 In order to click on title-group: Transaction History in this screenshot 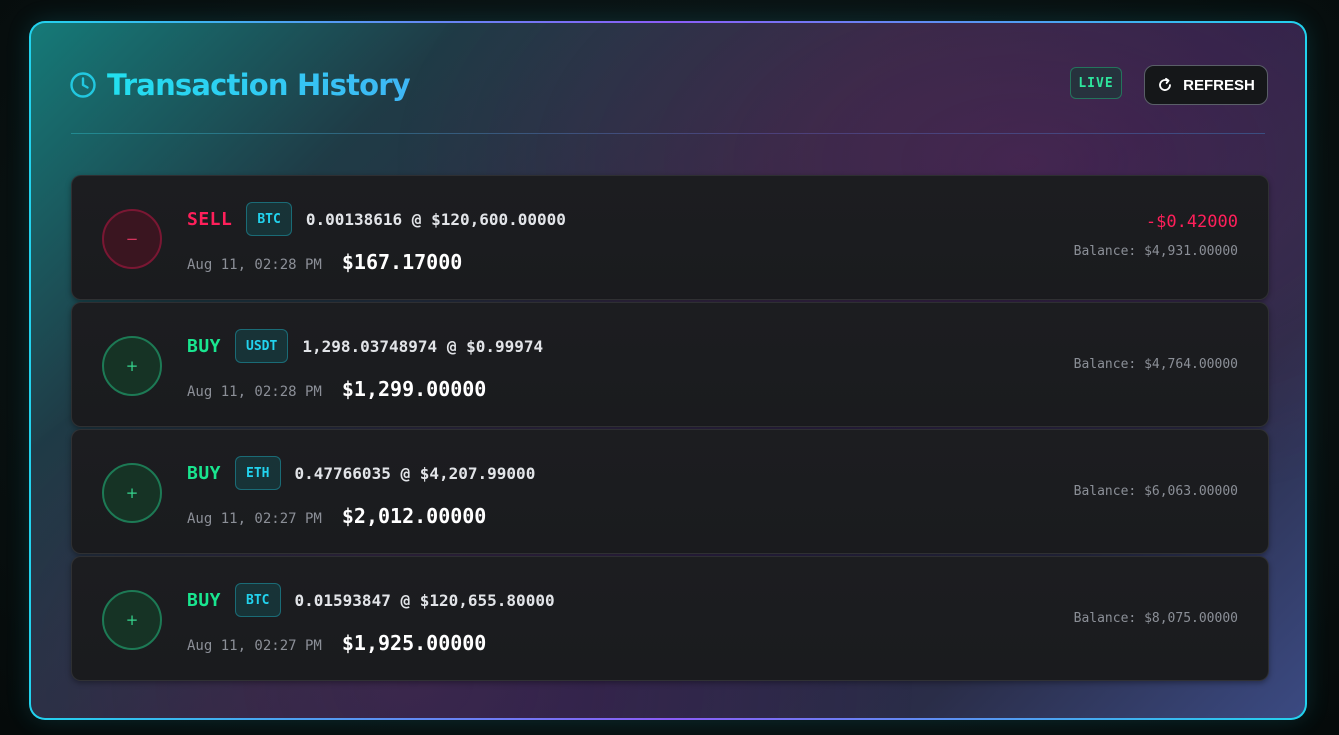, I will do `click(240, 85)`.